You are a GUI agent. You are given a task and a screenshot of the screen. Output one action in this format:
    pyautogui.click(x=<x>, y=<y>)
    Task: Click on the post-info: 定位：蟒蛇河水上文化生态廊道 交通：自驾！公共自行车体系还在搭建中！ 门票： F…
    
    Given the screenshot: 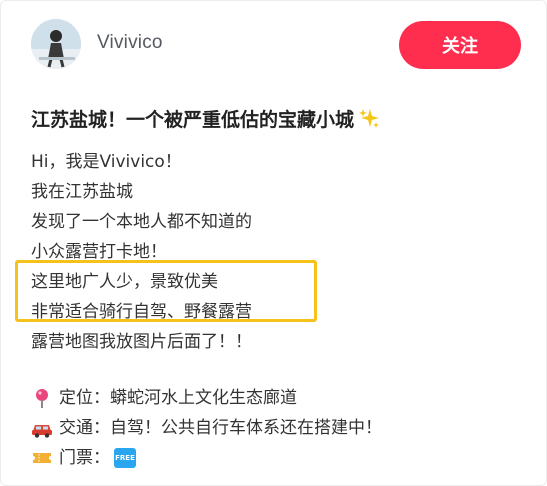 What is the action you would take?
    pyautogui.click(x=206, y=428)
    